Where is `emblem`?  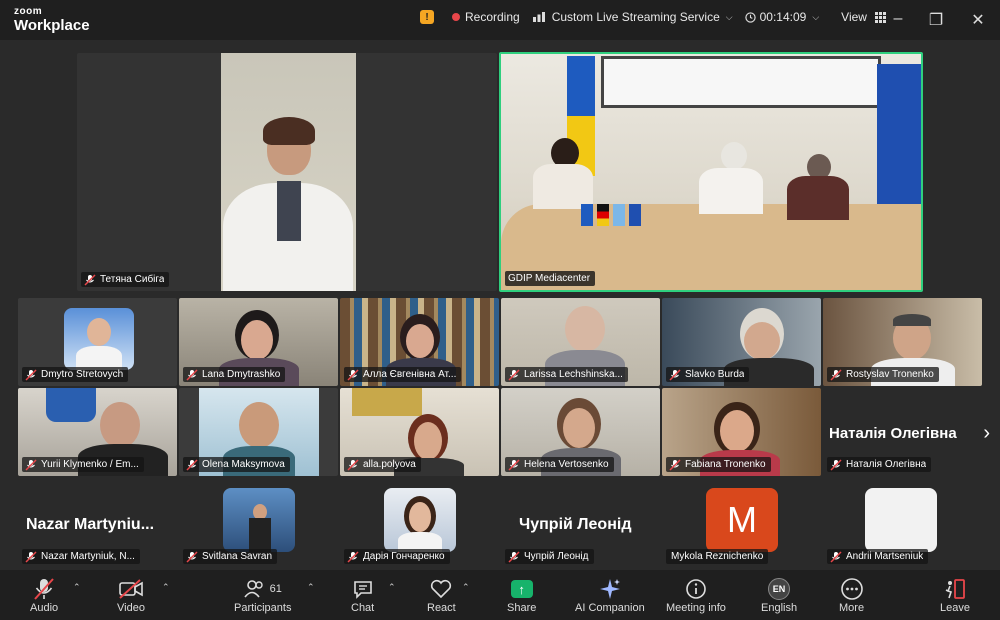 emblem is located at coordinates (71, 405).